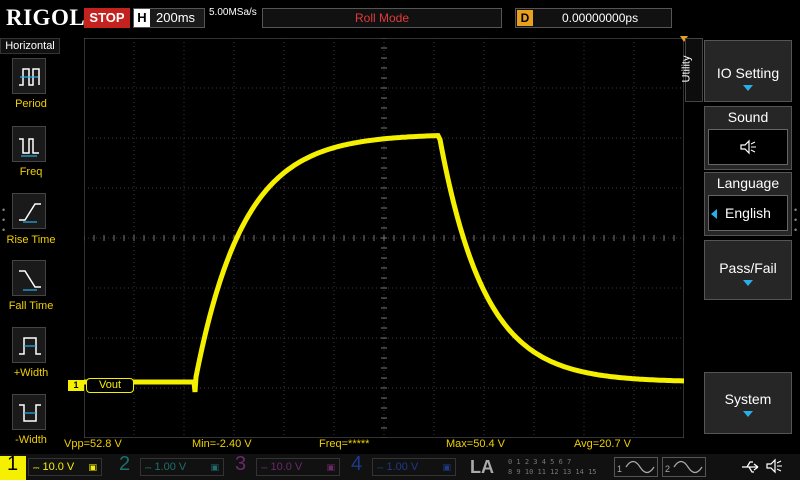 The image size is (800, 480). What do you see at coordinates (330, 467) in the screenshot?
I see `channel-3-bw-icon: ▣` at bounding box center [330, 467].